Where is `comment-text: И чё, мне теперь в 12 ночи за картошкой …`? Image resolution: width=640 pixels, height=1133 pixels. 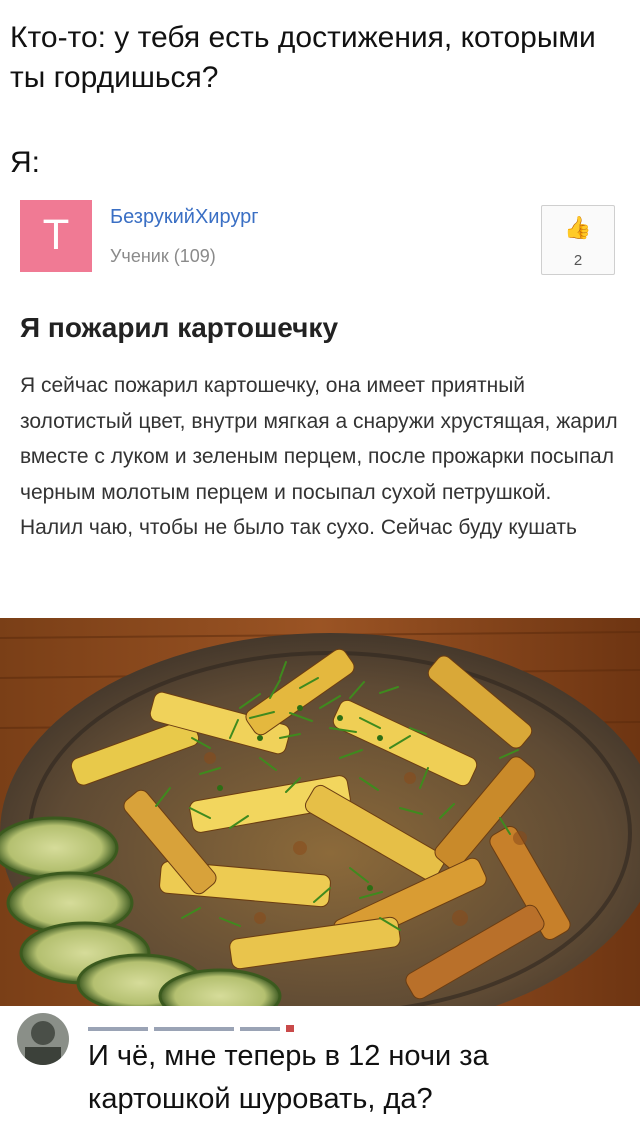 comment-text: И чё, мне теперь в 12 ночи за картошкой … is located at coordinates (288, 1077).